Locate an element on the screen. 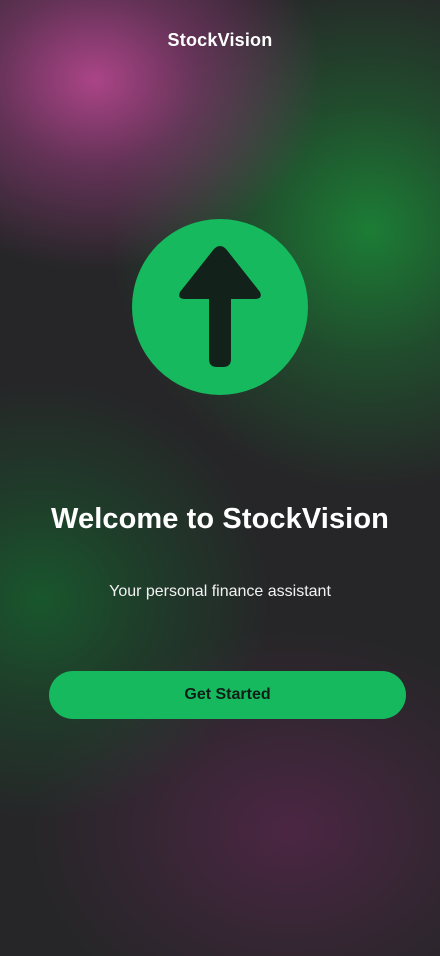  welcome-subtitle: Your personal finance assistant is located at coordinates (220, 591).